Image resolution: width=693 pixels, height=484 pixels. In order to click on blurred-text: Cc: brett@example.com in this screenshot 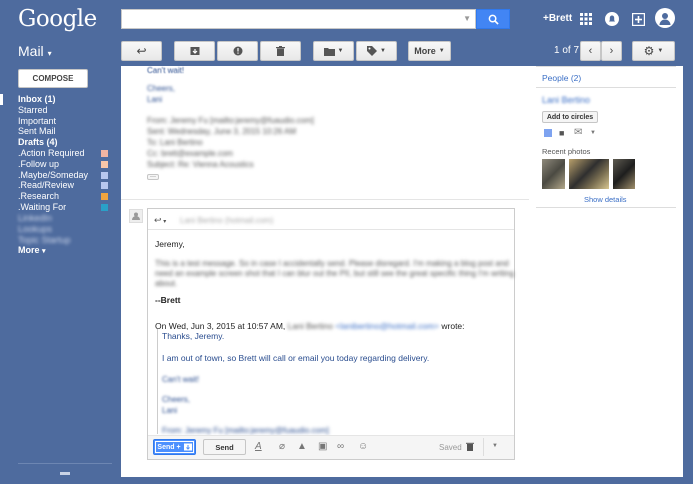, I will do `click(190, 153)`.